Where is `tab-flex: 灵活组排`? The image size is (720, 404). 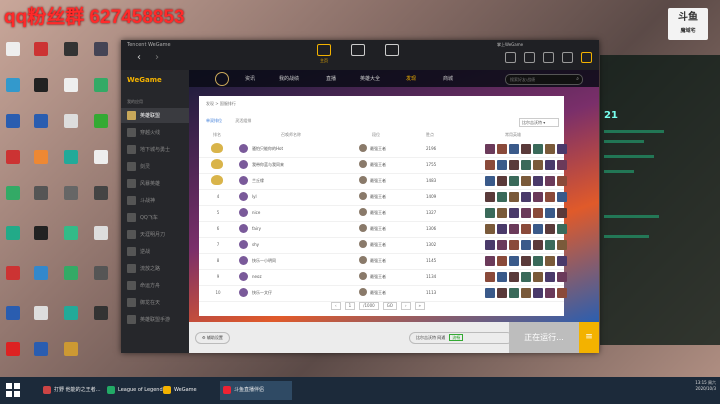
tab-flex: 灵活组排 is located at coordinates (243, 120).